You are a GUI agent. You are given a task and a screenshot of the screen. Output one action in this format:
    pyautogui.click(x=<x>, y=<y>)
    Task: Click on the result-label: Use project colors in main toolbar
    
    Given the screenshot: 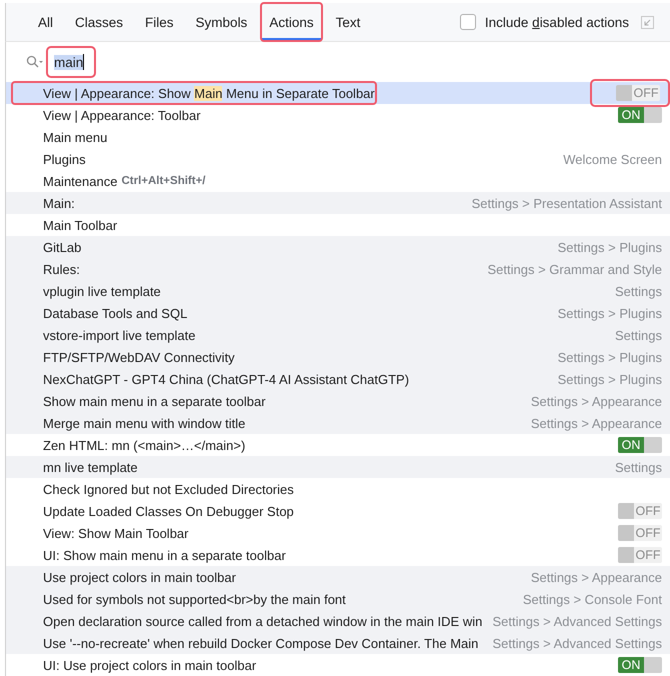 What is the action you would take?
    pyautogui.click(x=139, y=577)
    